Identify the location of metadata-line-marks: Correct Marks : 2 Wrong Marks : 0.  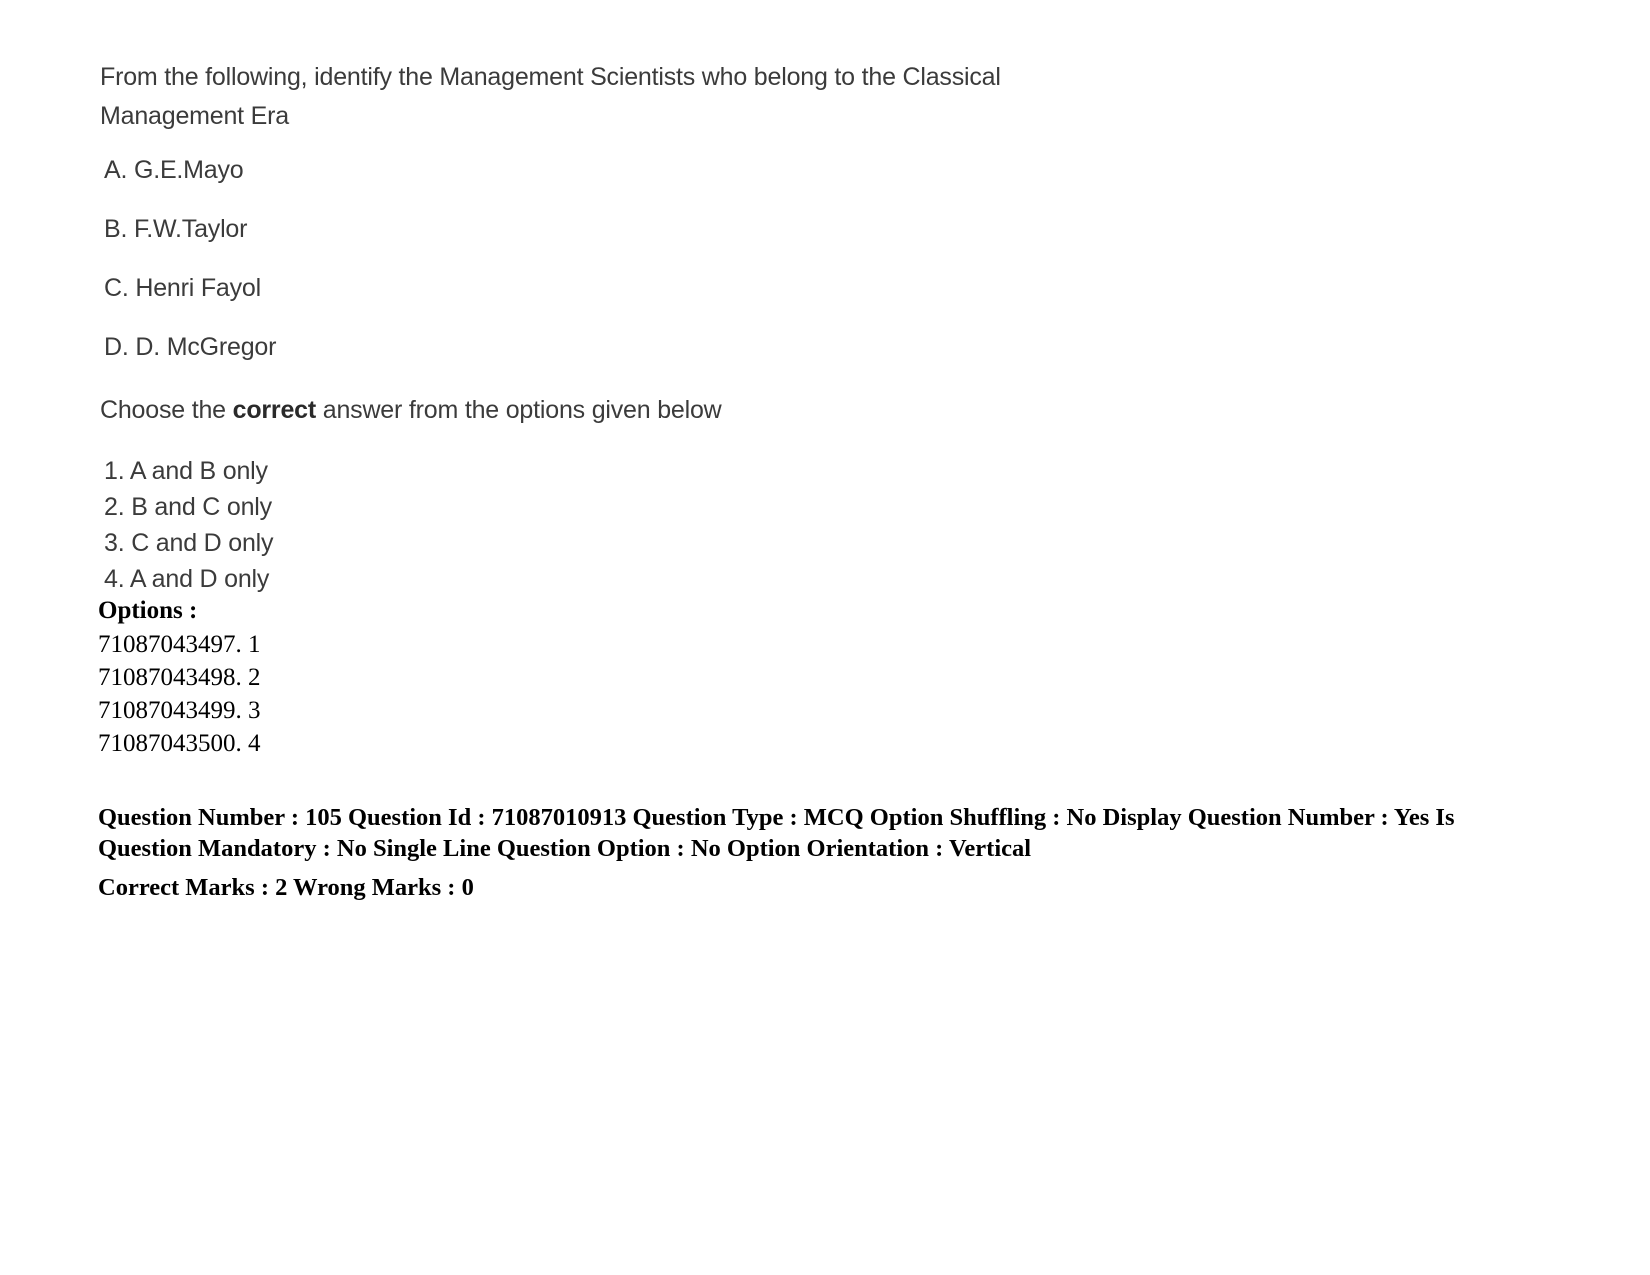
(286, 887).